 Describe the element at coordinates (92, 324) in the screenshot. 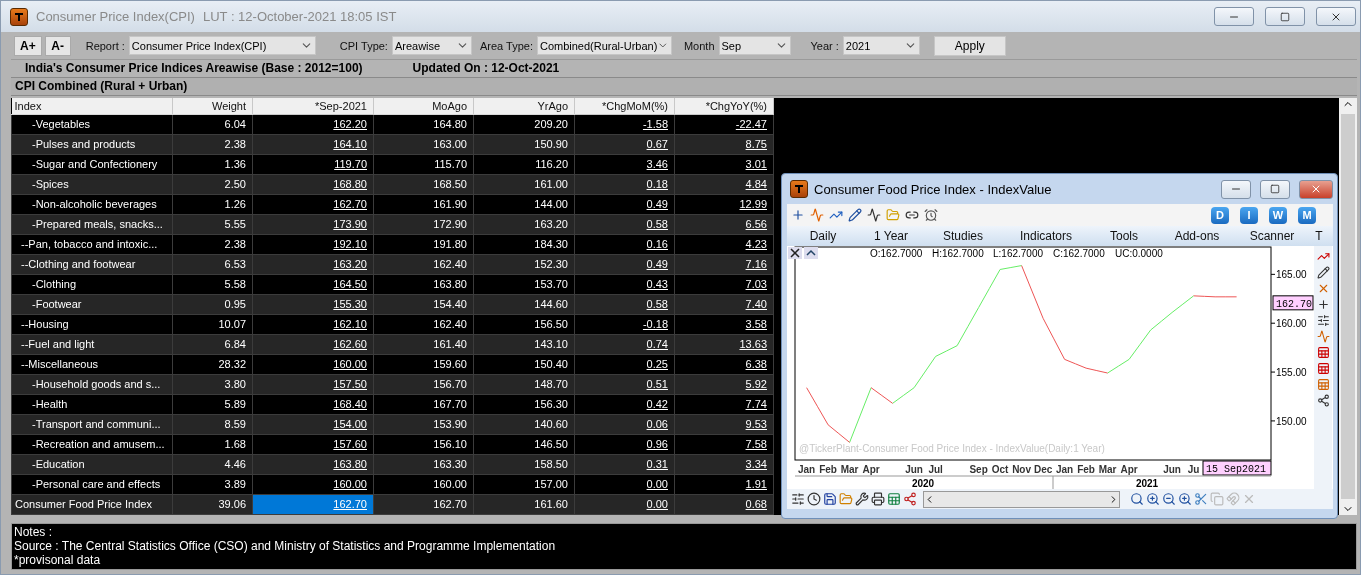

I see `index-name-cell: --Housing` at that location.